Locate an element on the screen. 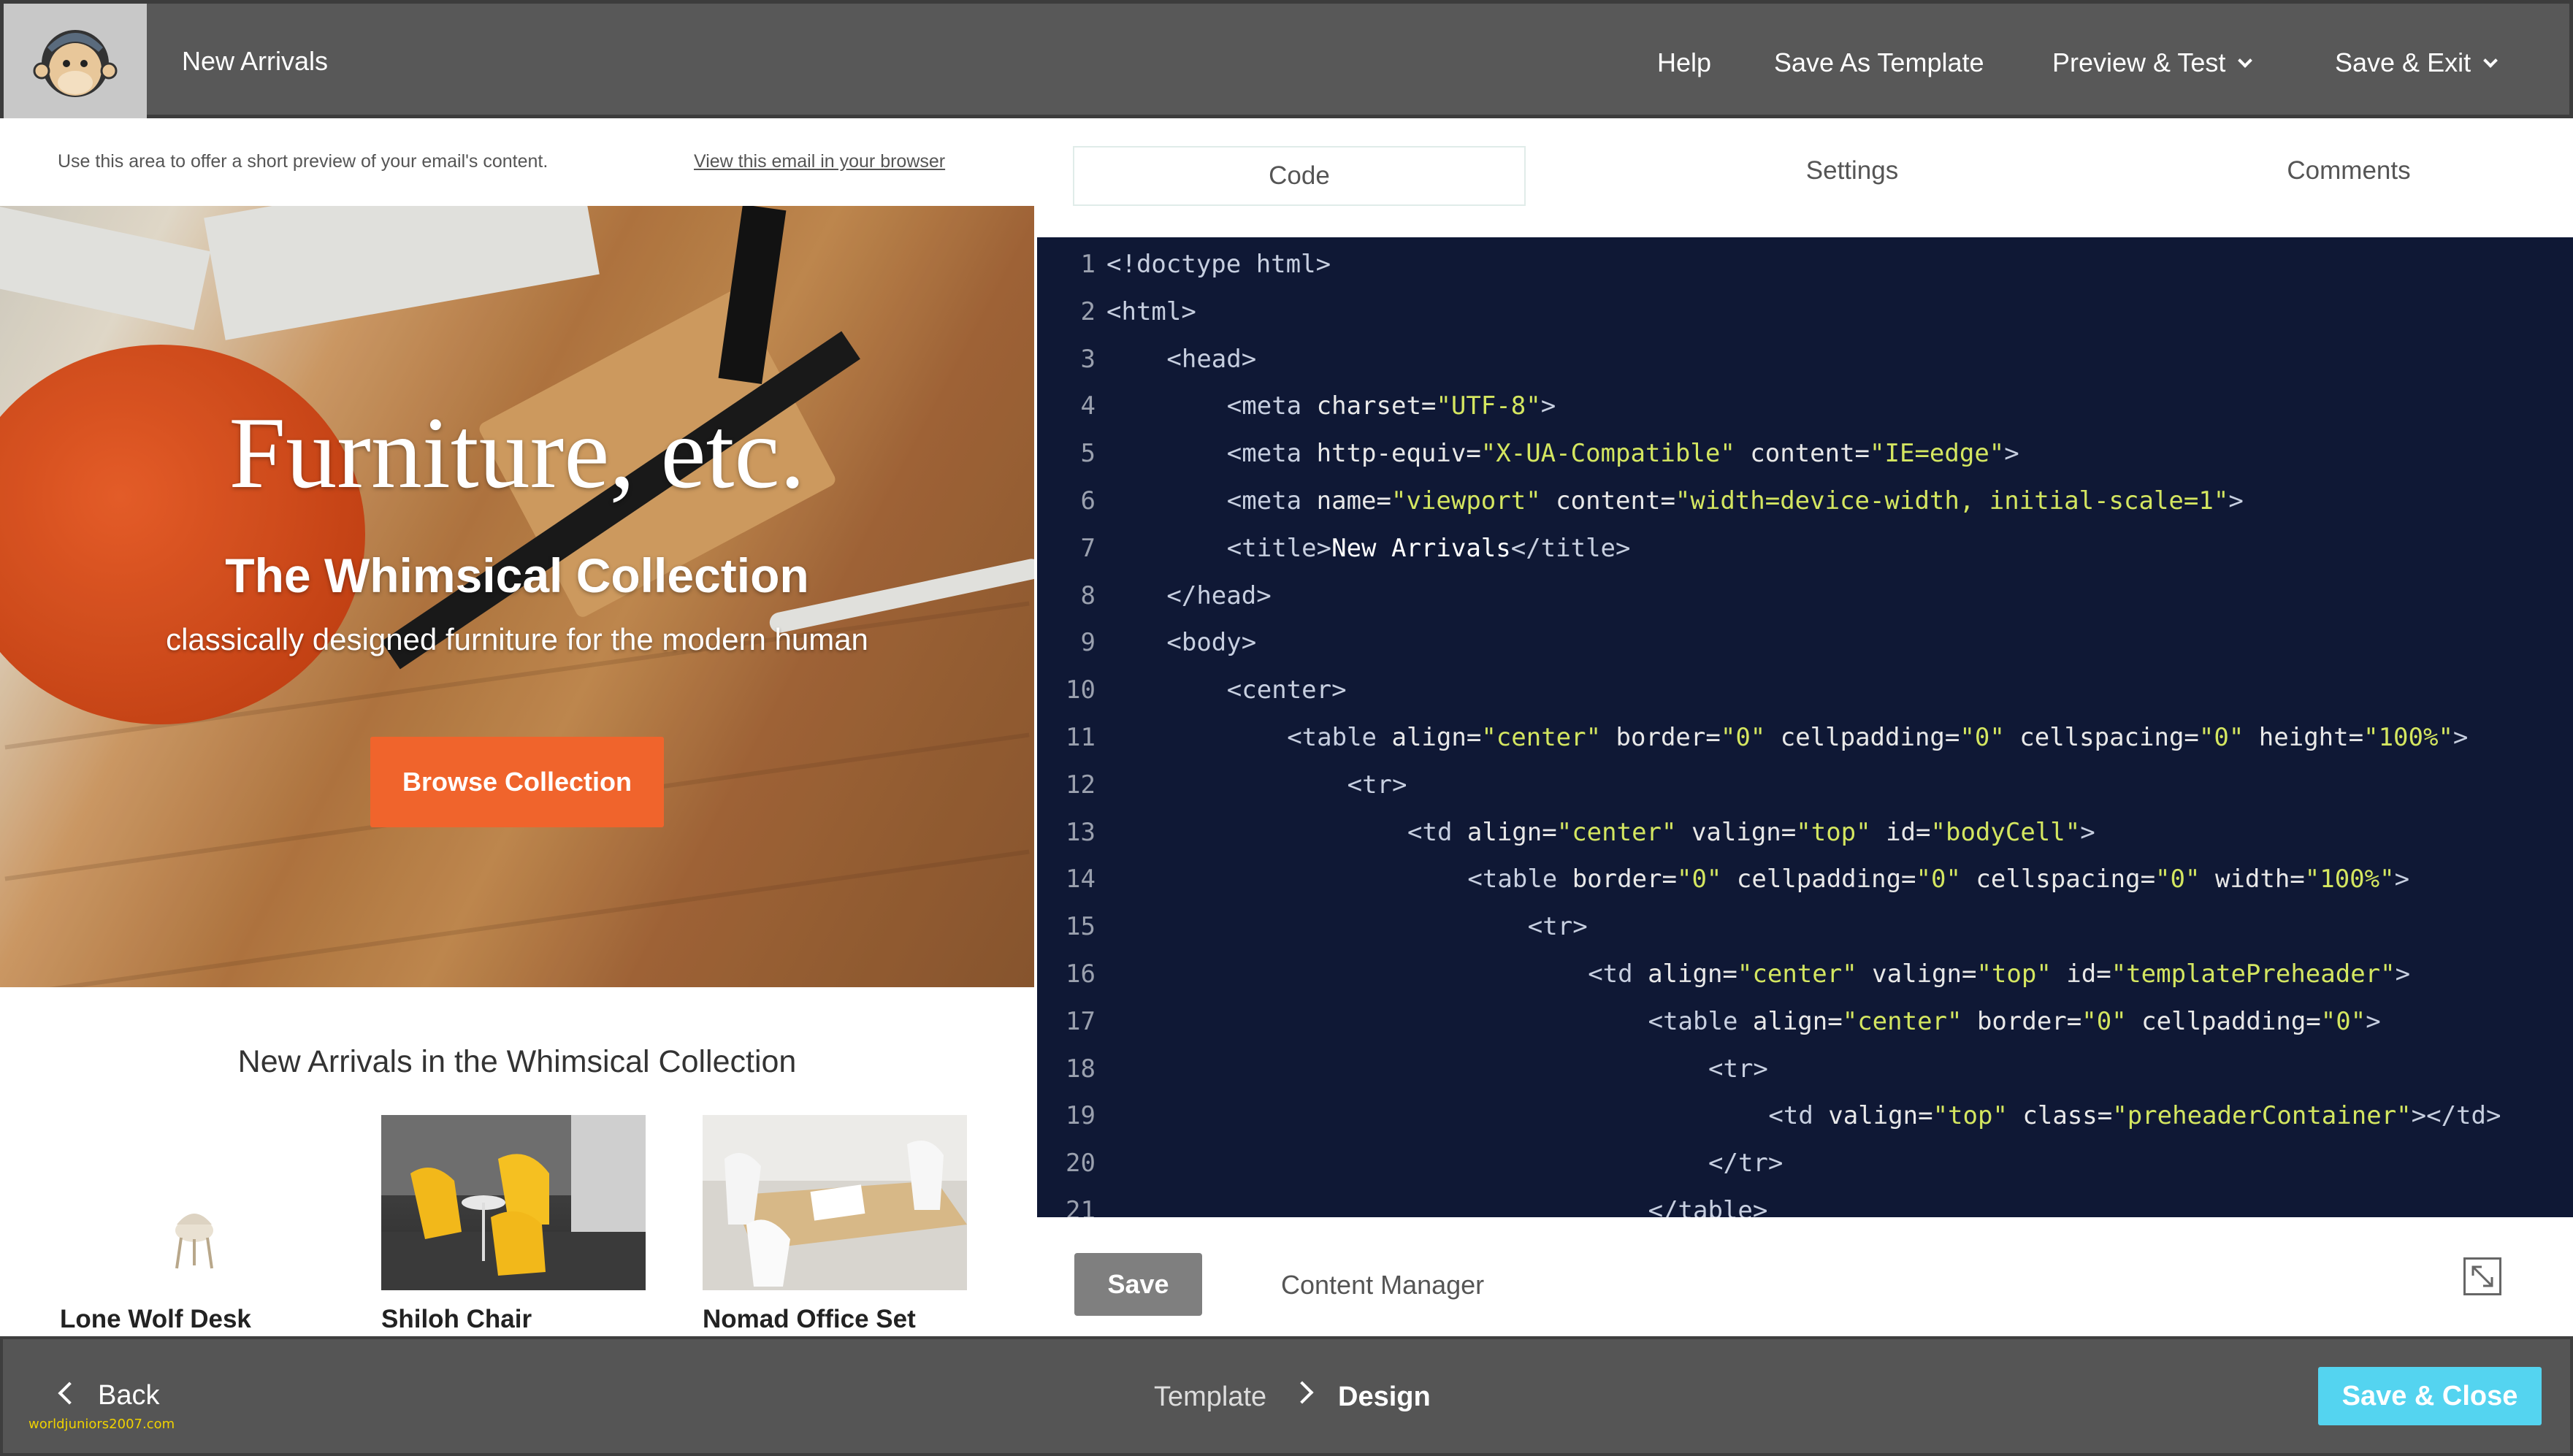 The width and height of the screenshot is (2573, 1456). product-name: Lone Wolf Desk is located at coordinates (155, 1319).